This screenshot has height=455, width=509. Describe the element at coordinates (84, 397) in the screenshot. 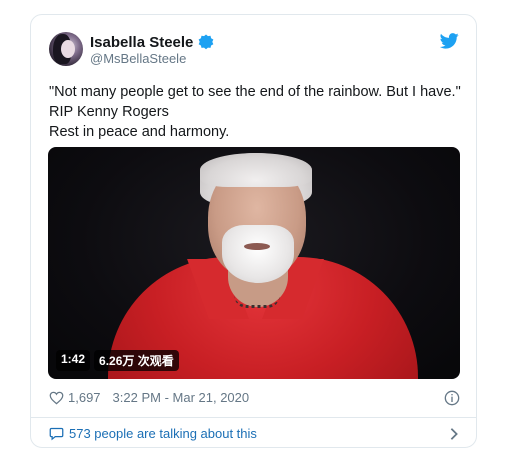

I see `like-count: 1,697` at that location.